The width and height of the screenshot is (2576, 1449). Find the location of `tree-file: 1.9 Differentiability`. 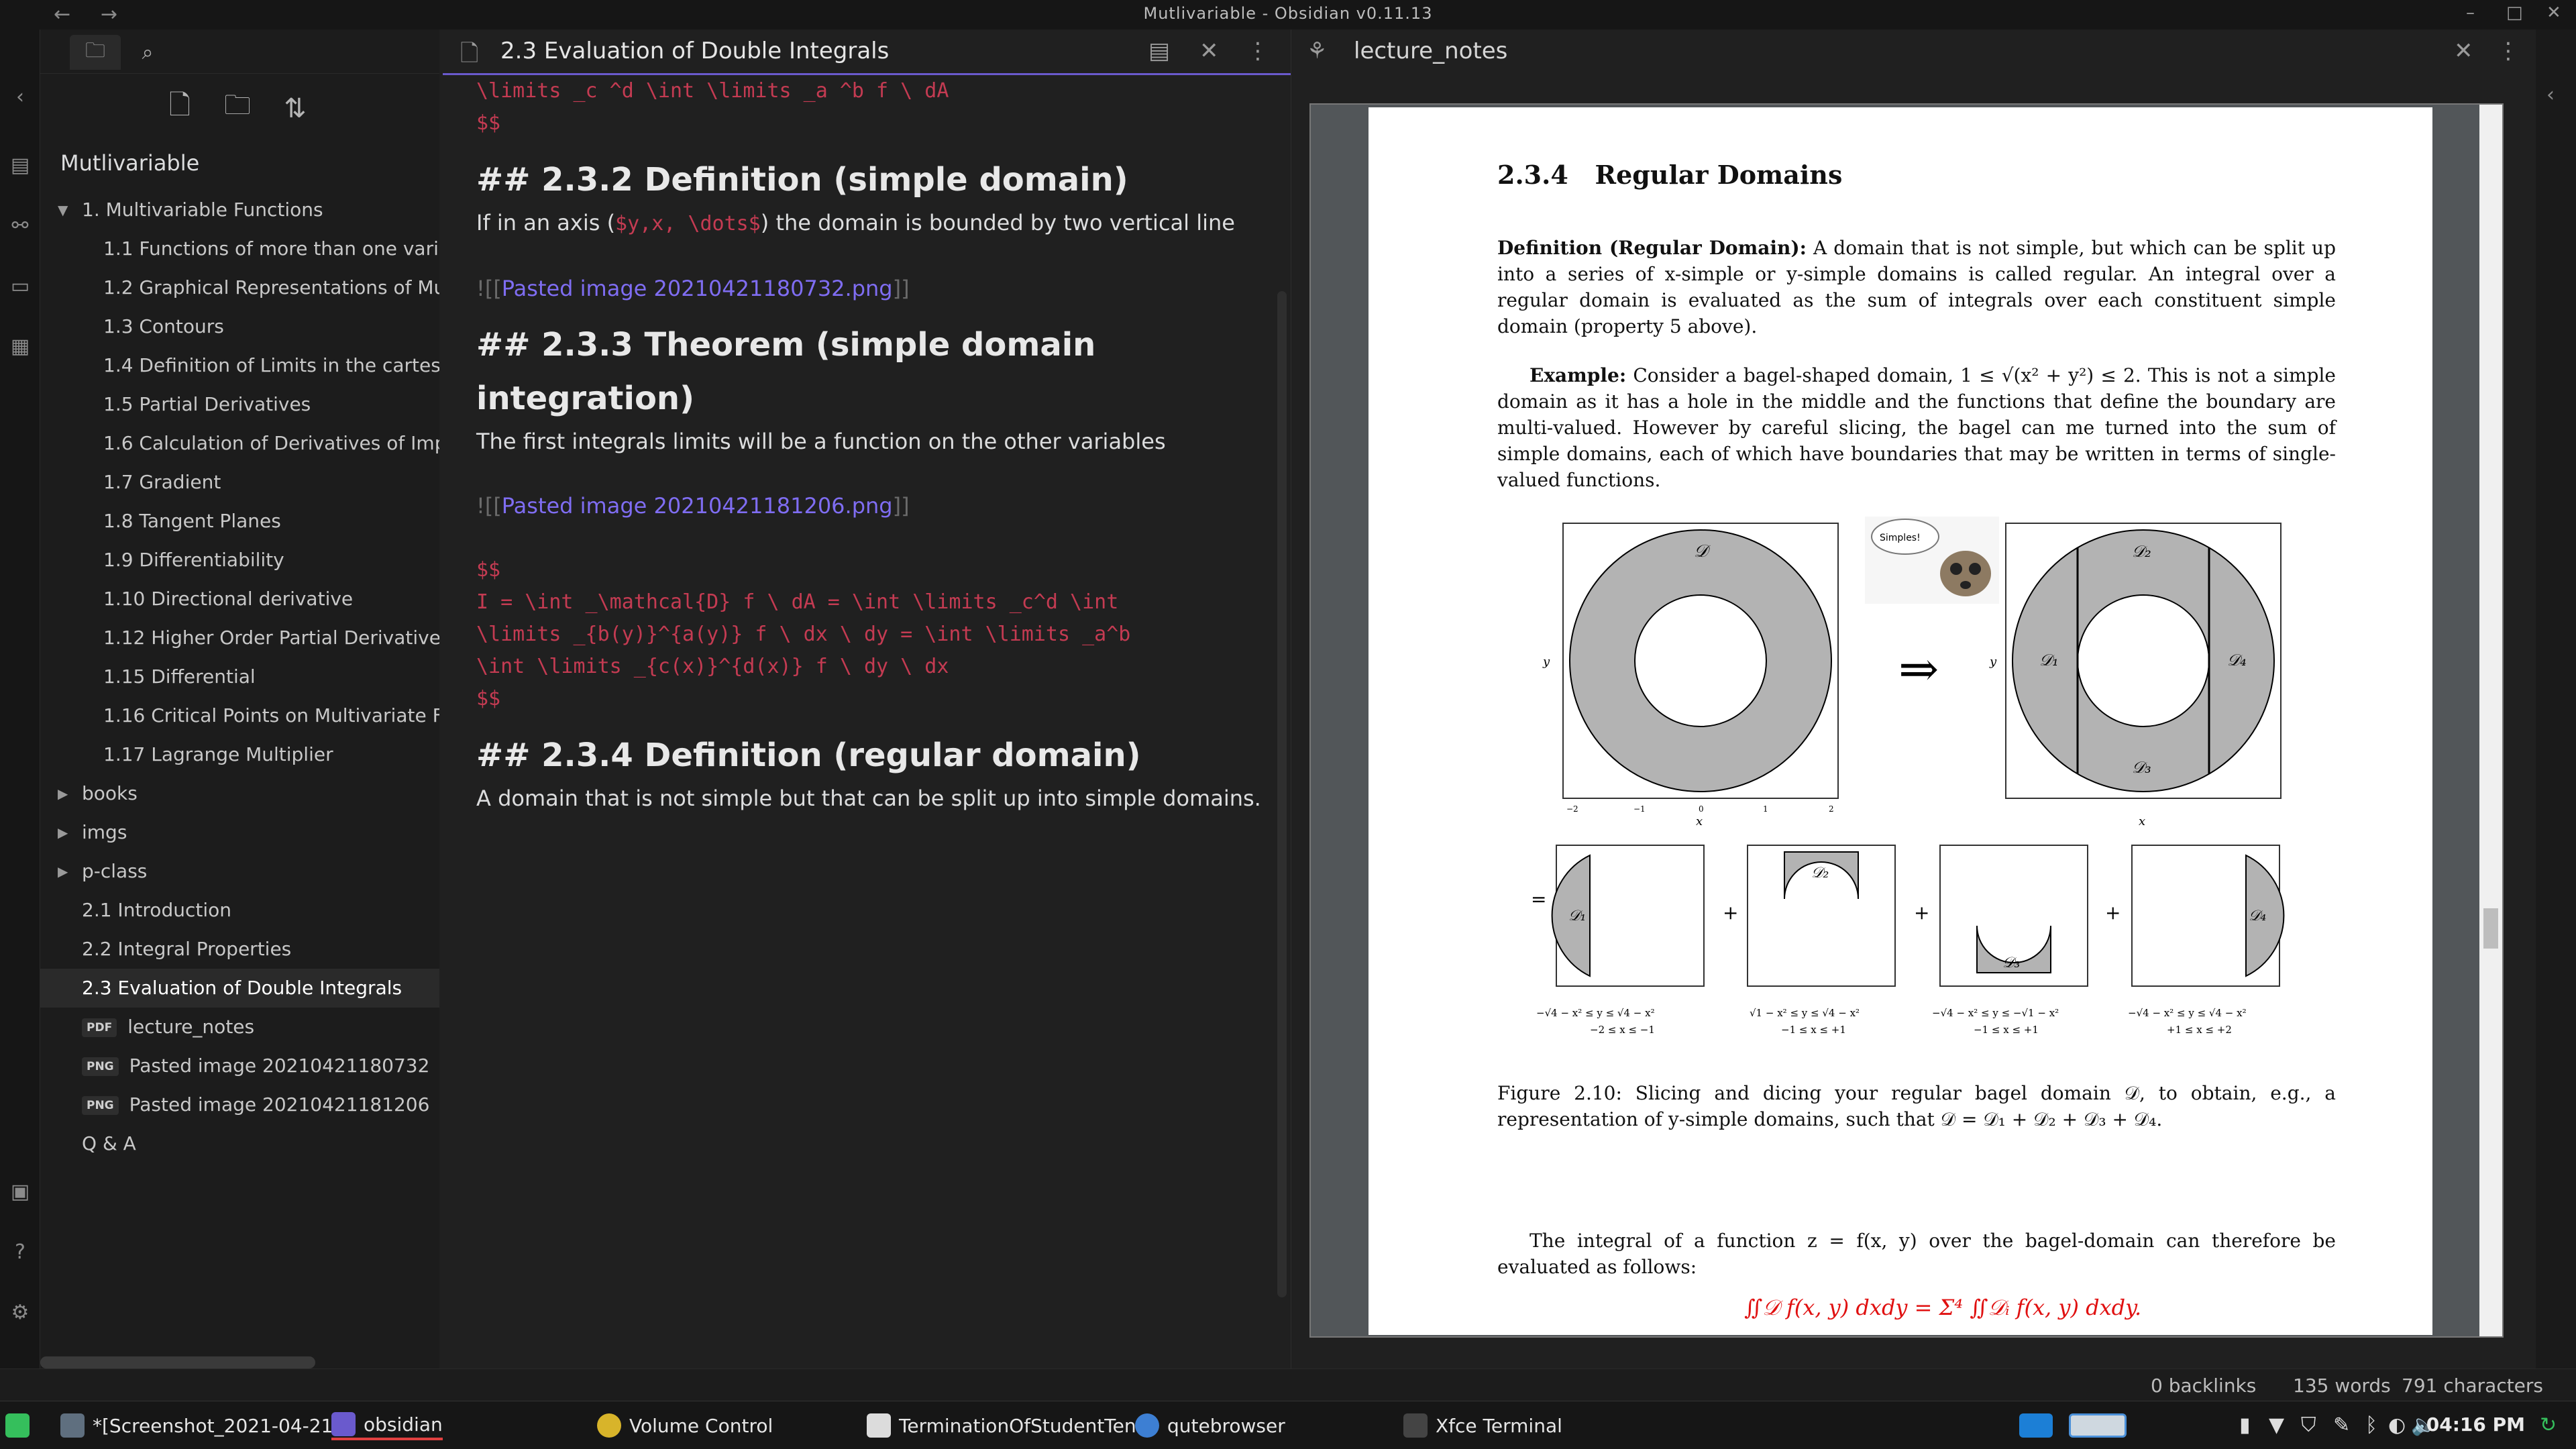

tree-file: 1.9 Differentiability is located at coordinates (239, 560).